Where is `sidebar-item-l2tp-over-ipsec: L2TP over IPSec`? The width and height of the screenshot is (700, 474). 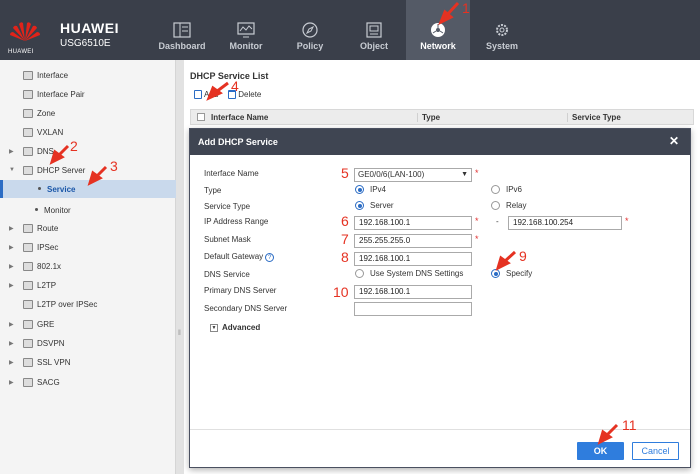 sidebar-item-l2tp-over-ipsec: L2TP over IPSec is located at coordinates (88, 304).